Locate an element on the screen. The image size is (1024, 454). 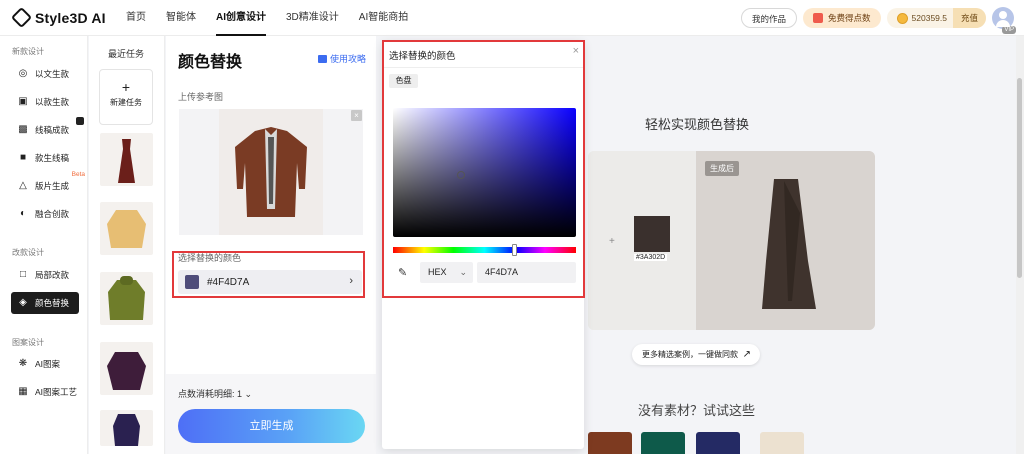
bulb-icon: ◎ is located at coordinates (23, 73).